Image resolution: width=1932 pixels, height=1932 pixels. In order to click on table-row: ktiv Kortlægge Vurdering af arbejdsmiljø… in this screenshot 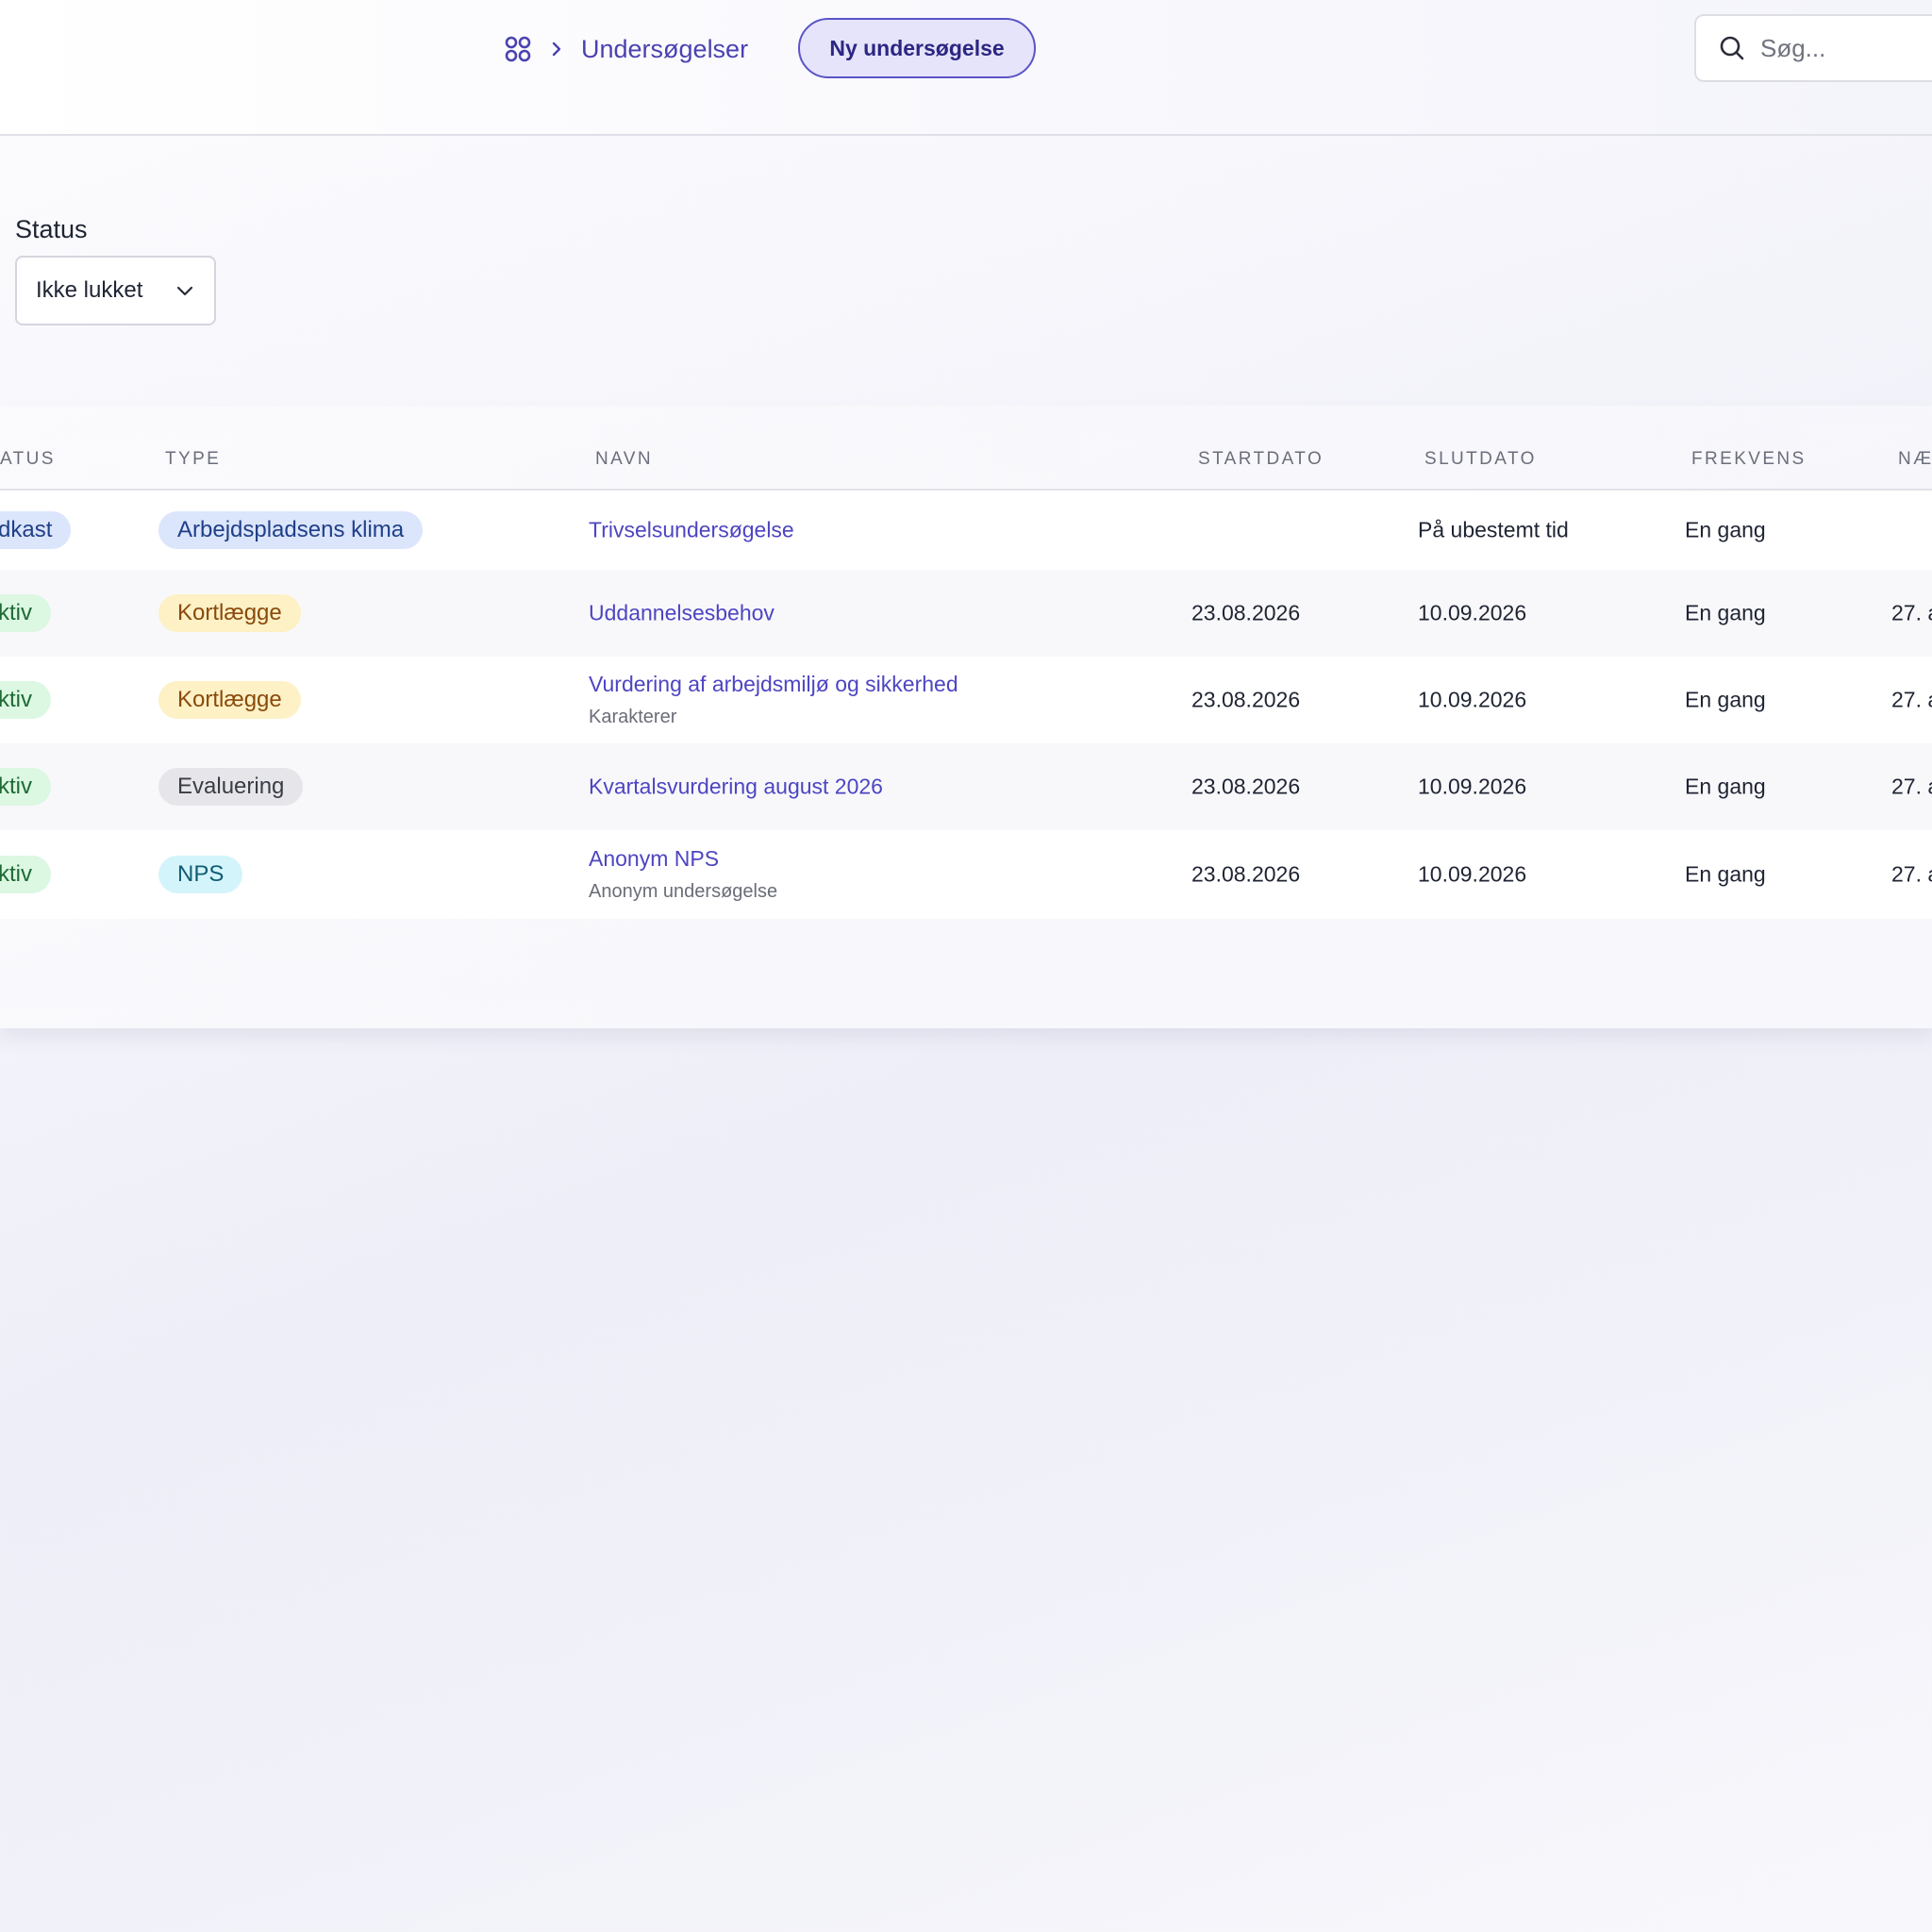, I will do `click(966, 700)`.